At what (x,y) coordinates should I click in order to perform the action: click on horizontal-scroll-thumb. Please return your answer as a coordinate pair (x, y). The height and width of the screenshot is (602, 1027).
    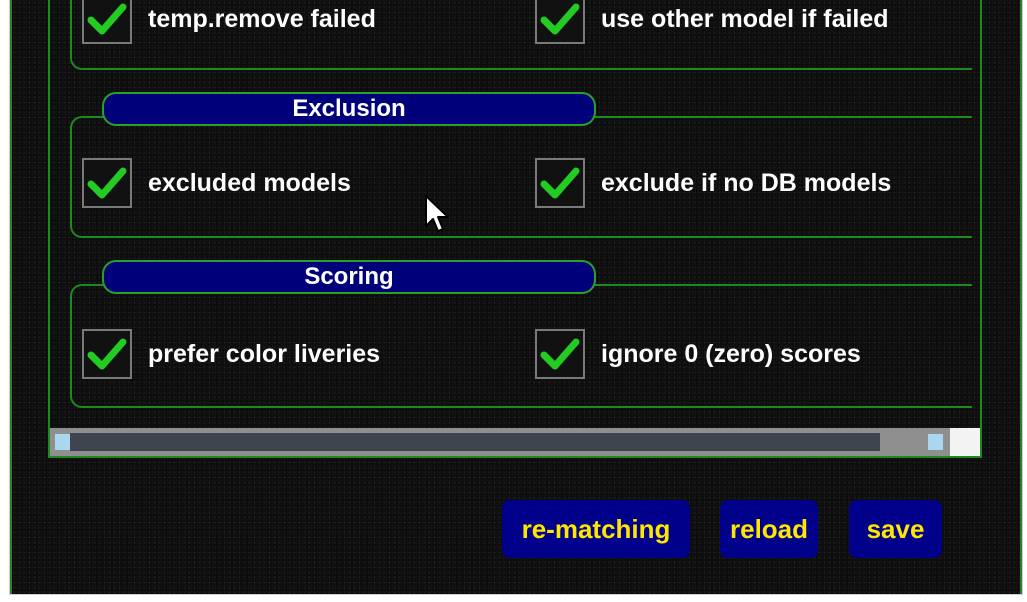
    Looking at the image, I should click on (475, 442).